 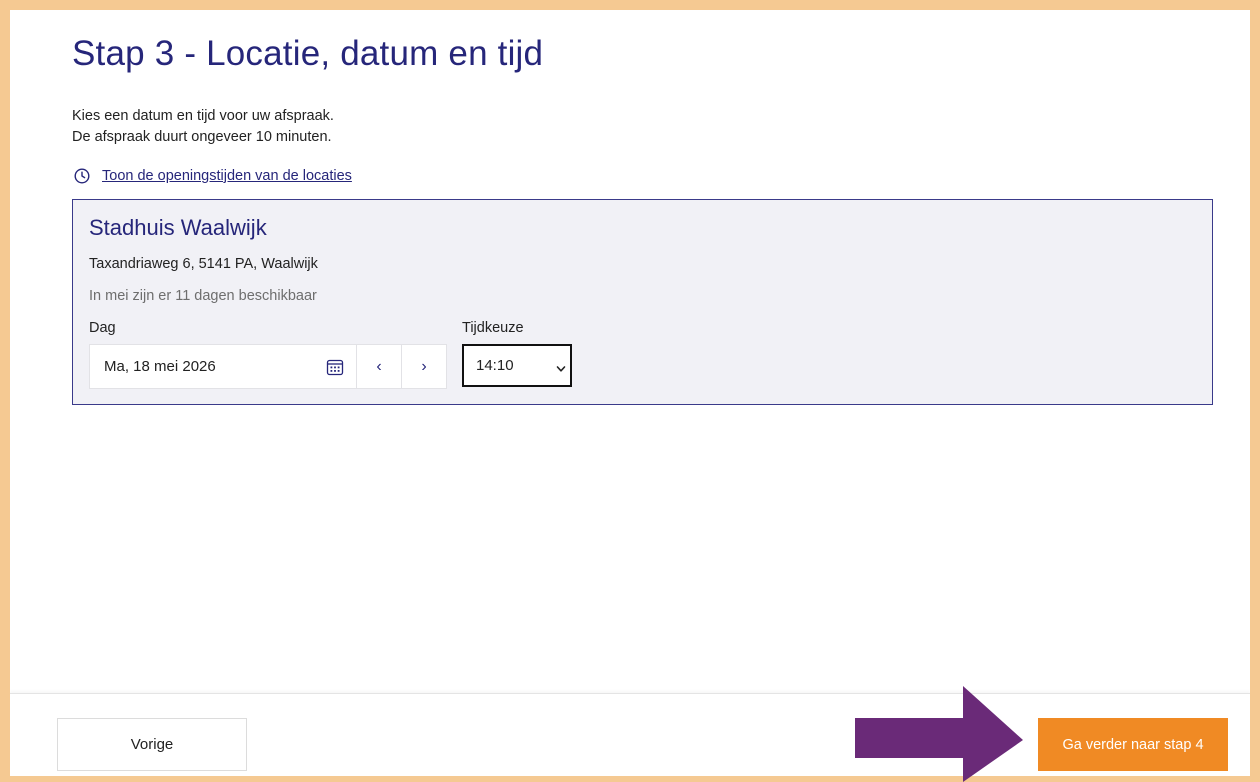 What do you see at coordinates (223, 366) in the screenshot?
I see `date-input: Ma, 18 mei 2026` at bounding box center [223, 366].